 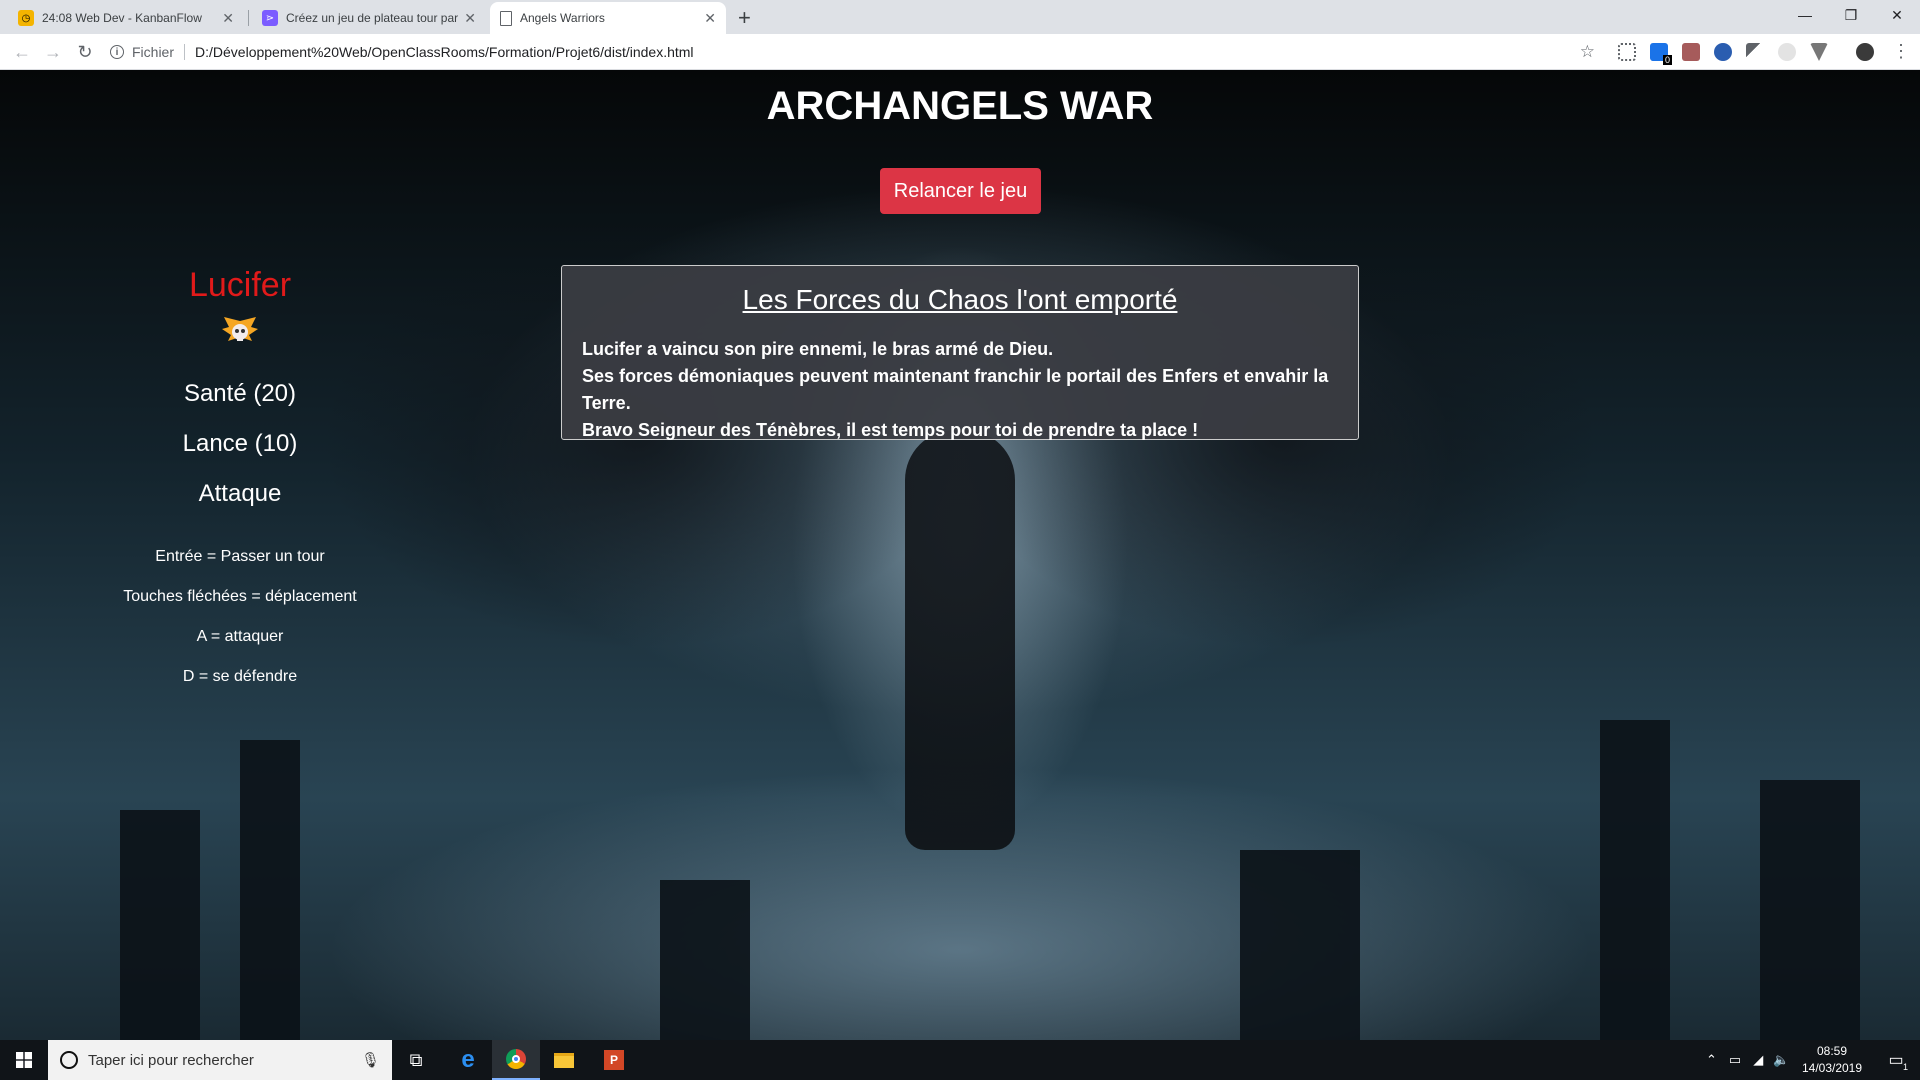 I want to click on tab-separator, so click(x=248, y=18).